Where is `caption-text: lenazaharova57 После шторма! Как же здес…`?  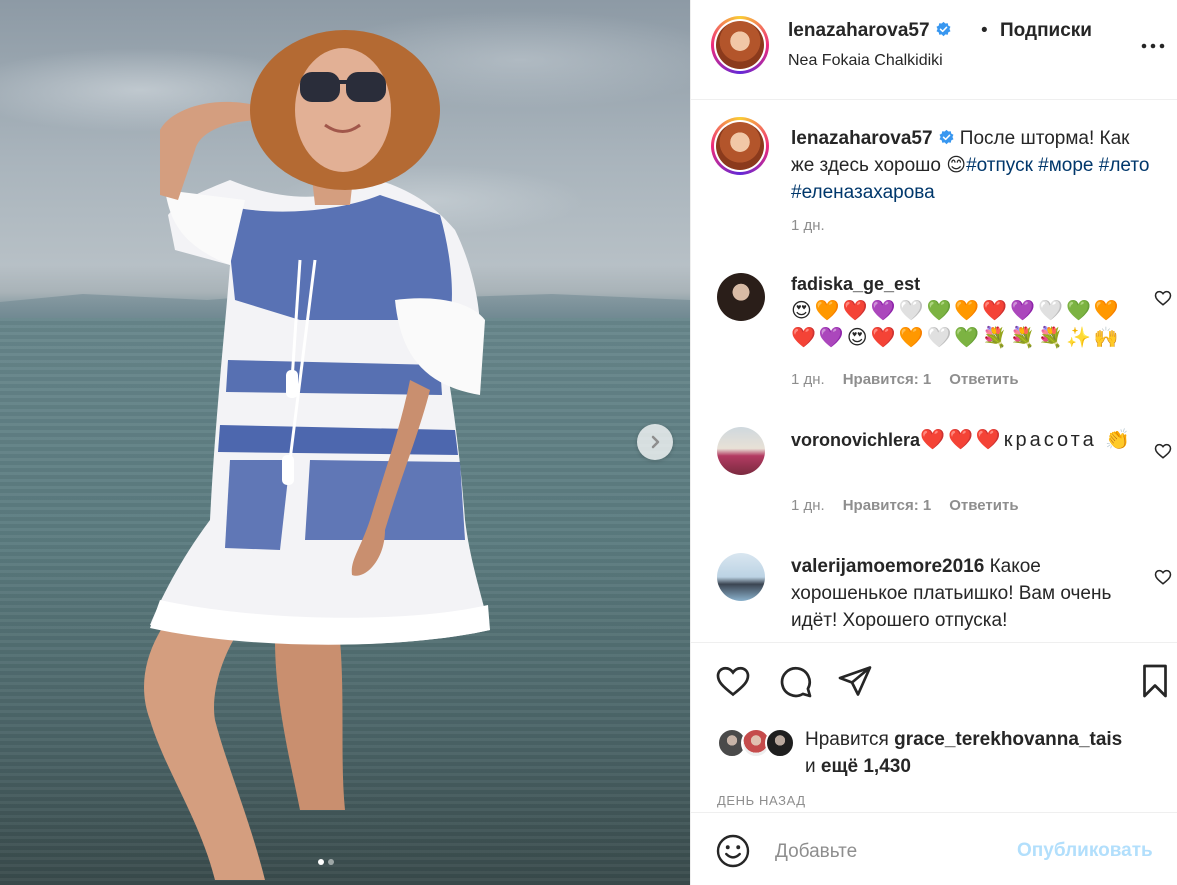 caption-text: lenazaharova57 После шторма! Как же здес… is located at coordinates (971, 165).